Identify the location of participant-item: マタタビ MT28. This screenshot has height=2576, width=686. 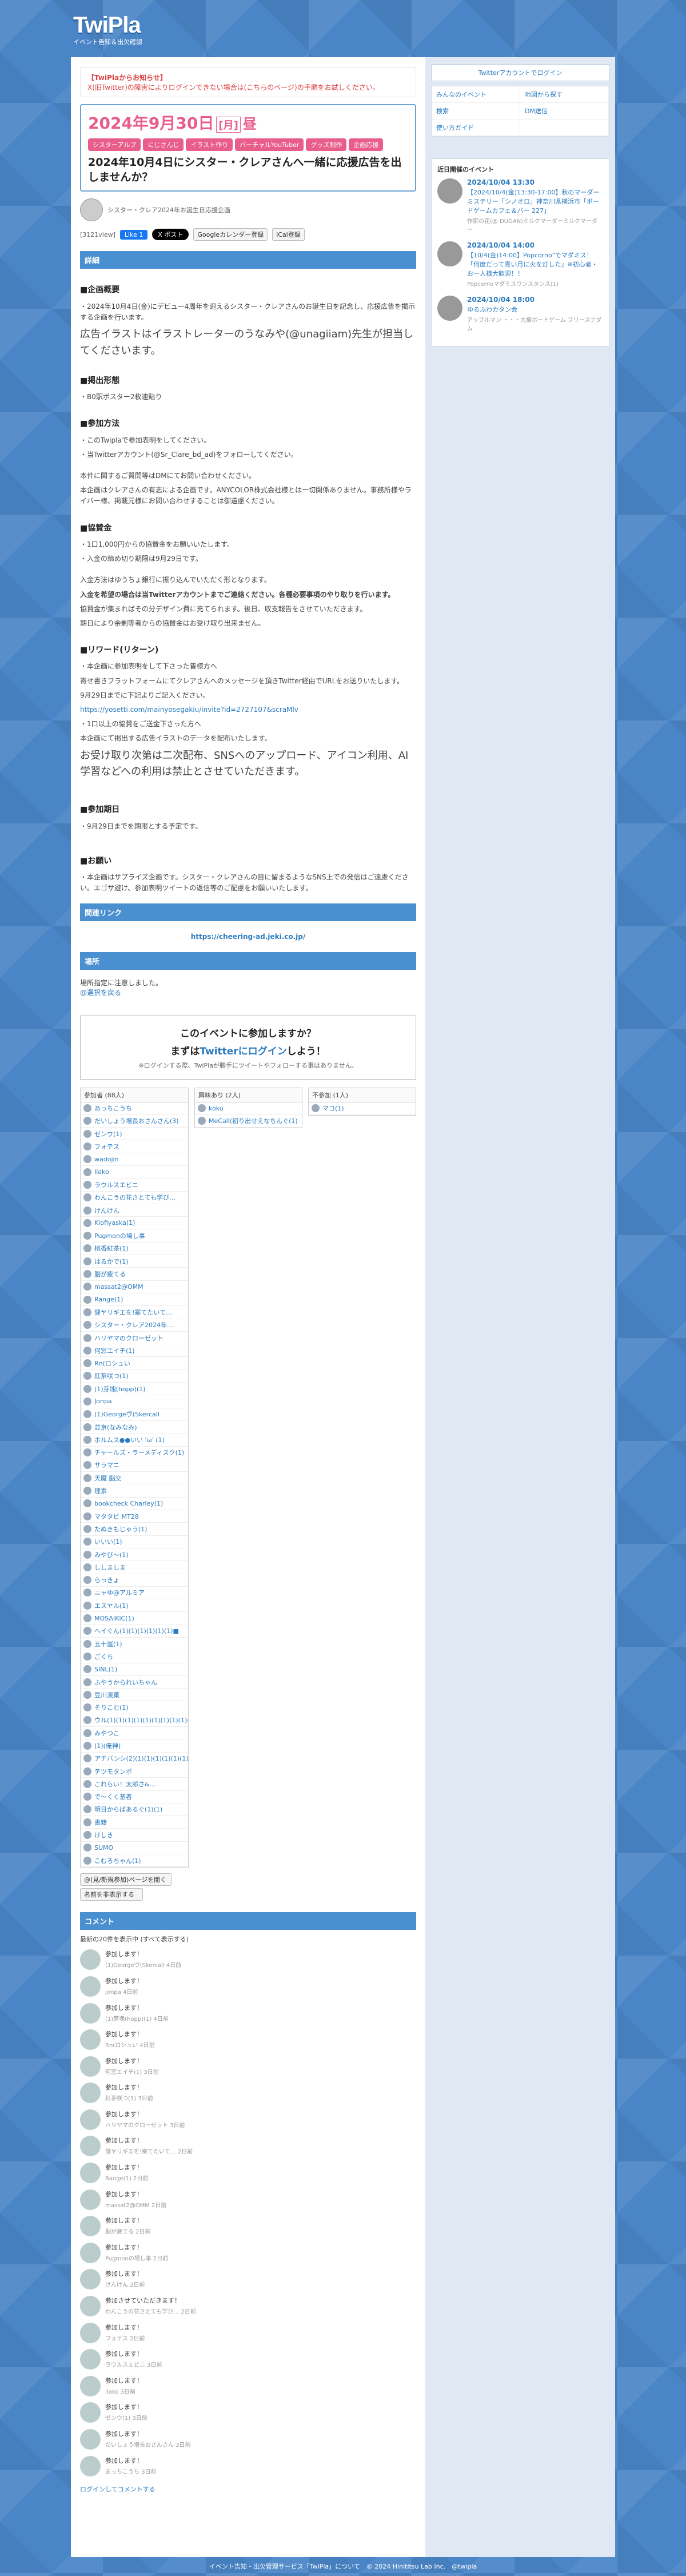
(134, 1516).